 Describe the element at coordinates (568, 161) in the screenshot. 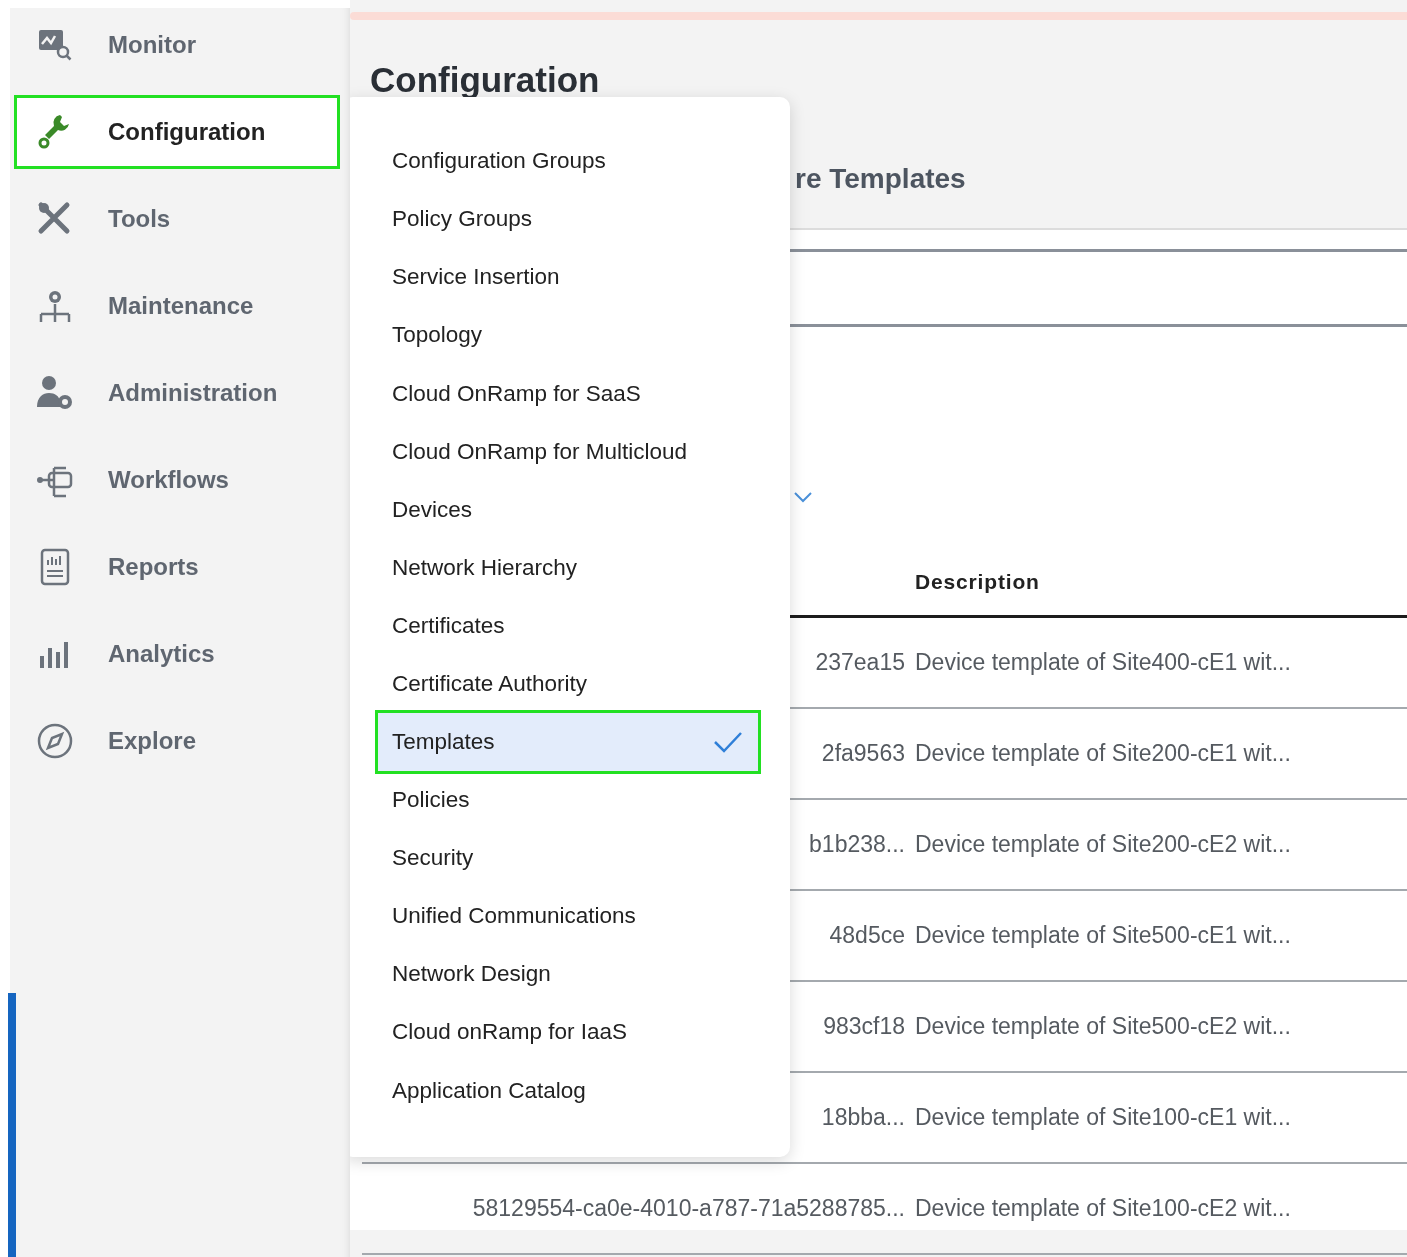

I see `menu-item: Configuration Groups` at that location.